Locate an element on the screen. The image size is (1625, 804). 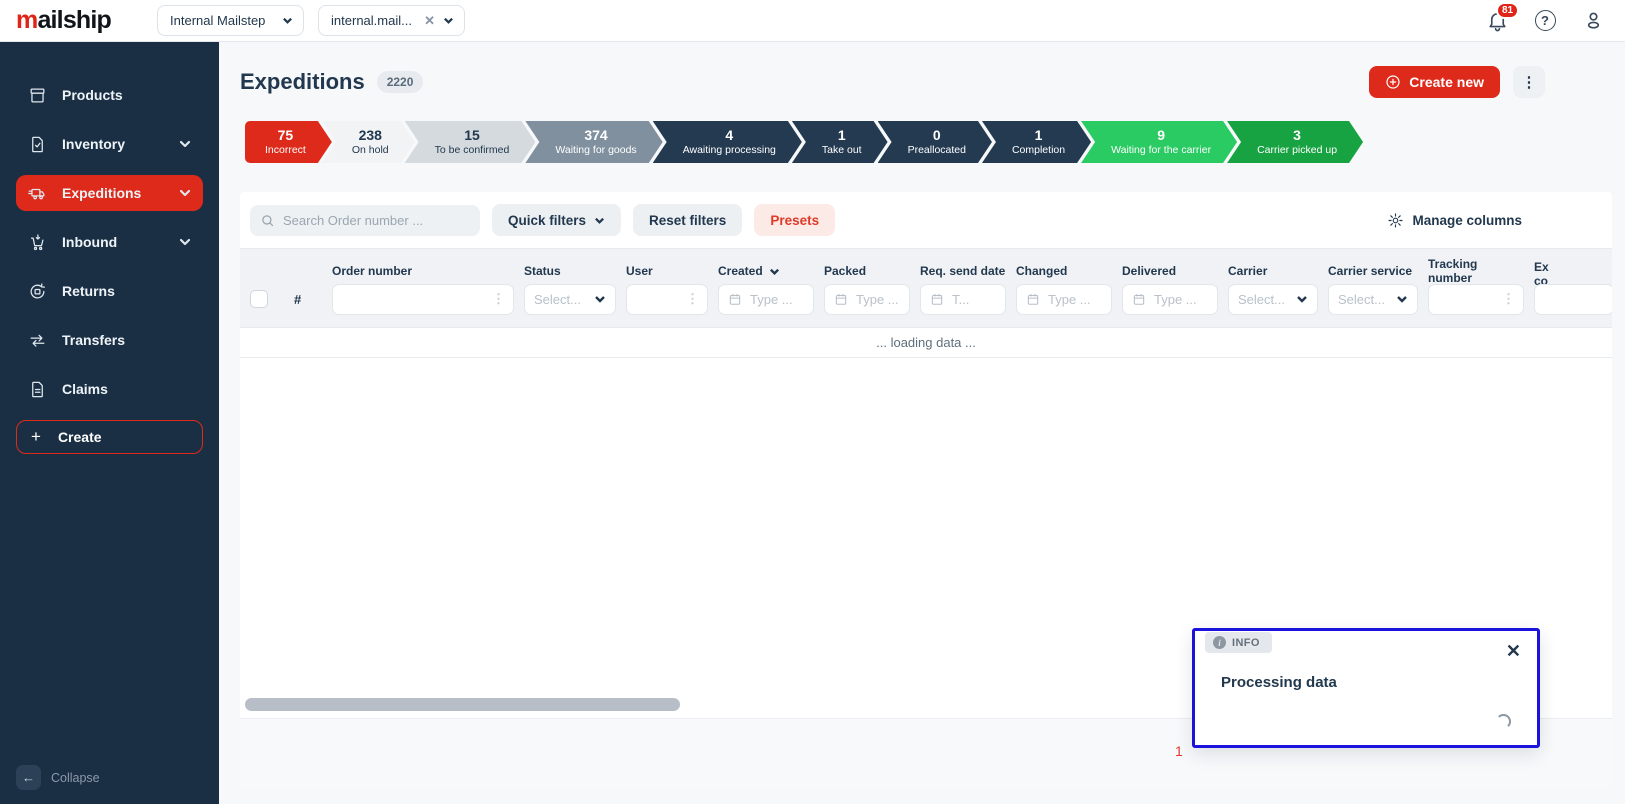
ex-co-filter-input is located at coordinates (1574, 299).